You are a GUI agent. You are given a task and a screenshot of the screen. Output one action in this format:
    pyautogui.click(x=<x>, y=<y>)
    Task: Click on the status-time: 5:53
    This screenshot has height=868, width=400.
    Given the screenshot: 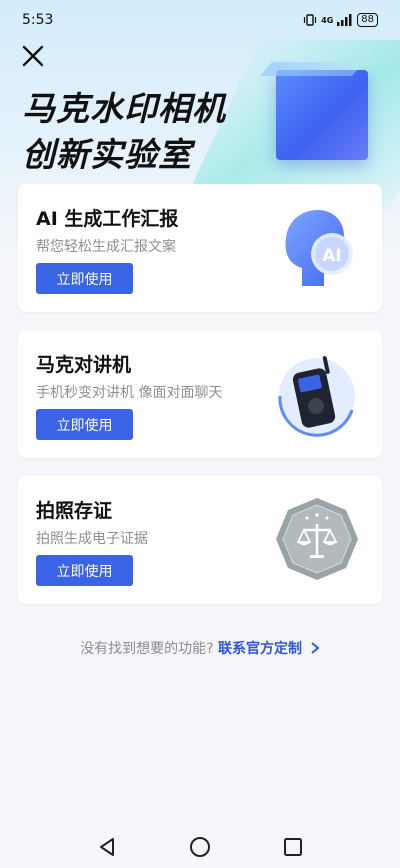 What is the action you would take?
    pyautogui.click(x=38, y=20)
    